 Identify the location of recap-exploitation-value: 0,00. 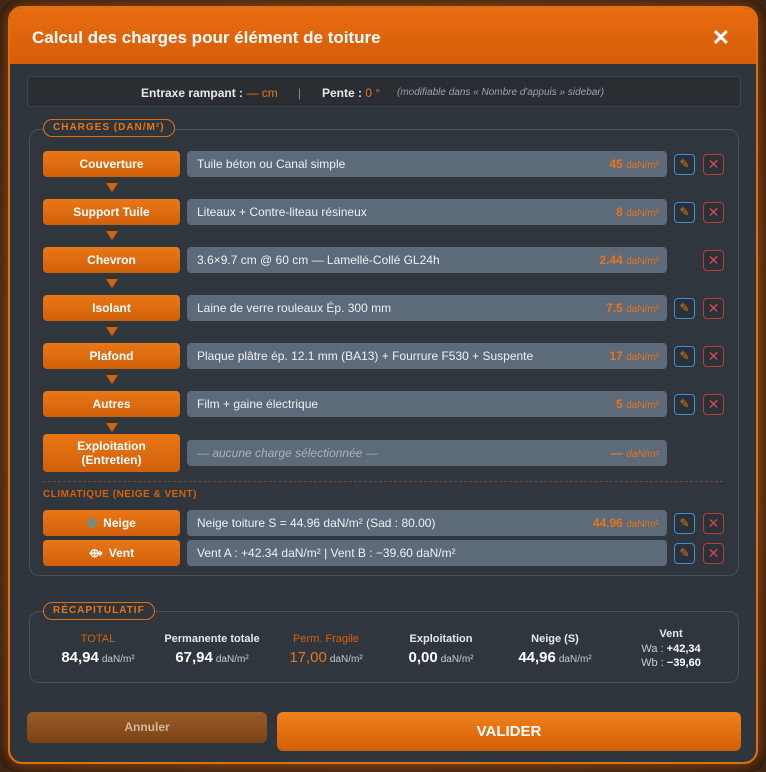
(423, 657).